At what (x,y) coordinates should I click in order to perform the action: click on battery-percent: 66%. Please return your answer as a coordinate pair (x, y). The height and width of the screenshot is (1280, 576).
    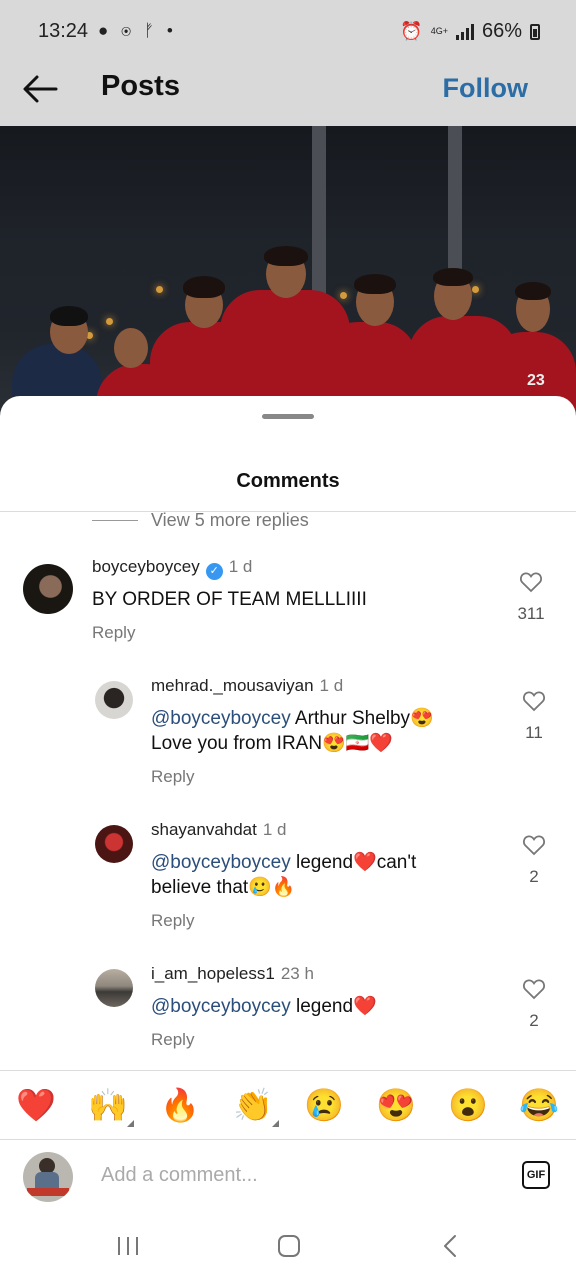
    Looking at the image, I should click on (501, 31).